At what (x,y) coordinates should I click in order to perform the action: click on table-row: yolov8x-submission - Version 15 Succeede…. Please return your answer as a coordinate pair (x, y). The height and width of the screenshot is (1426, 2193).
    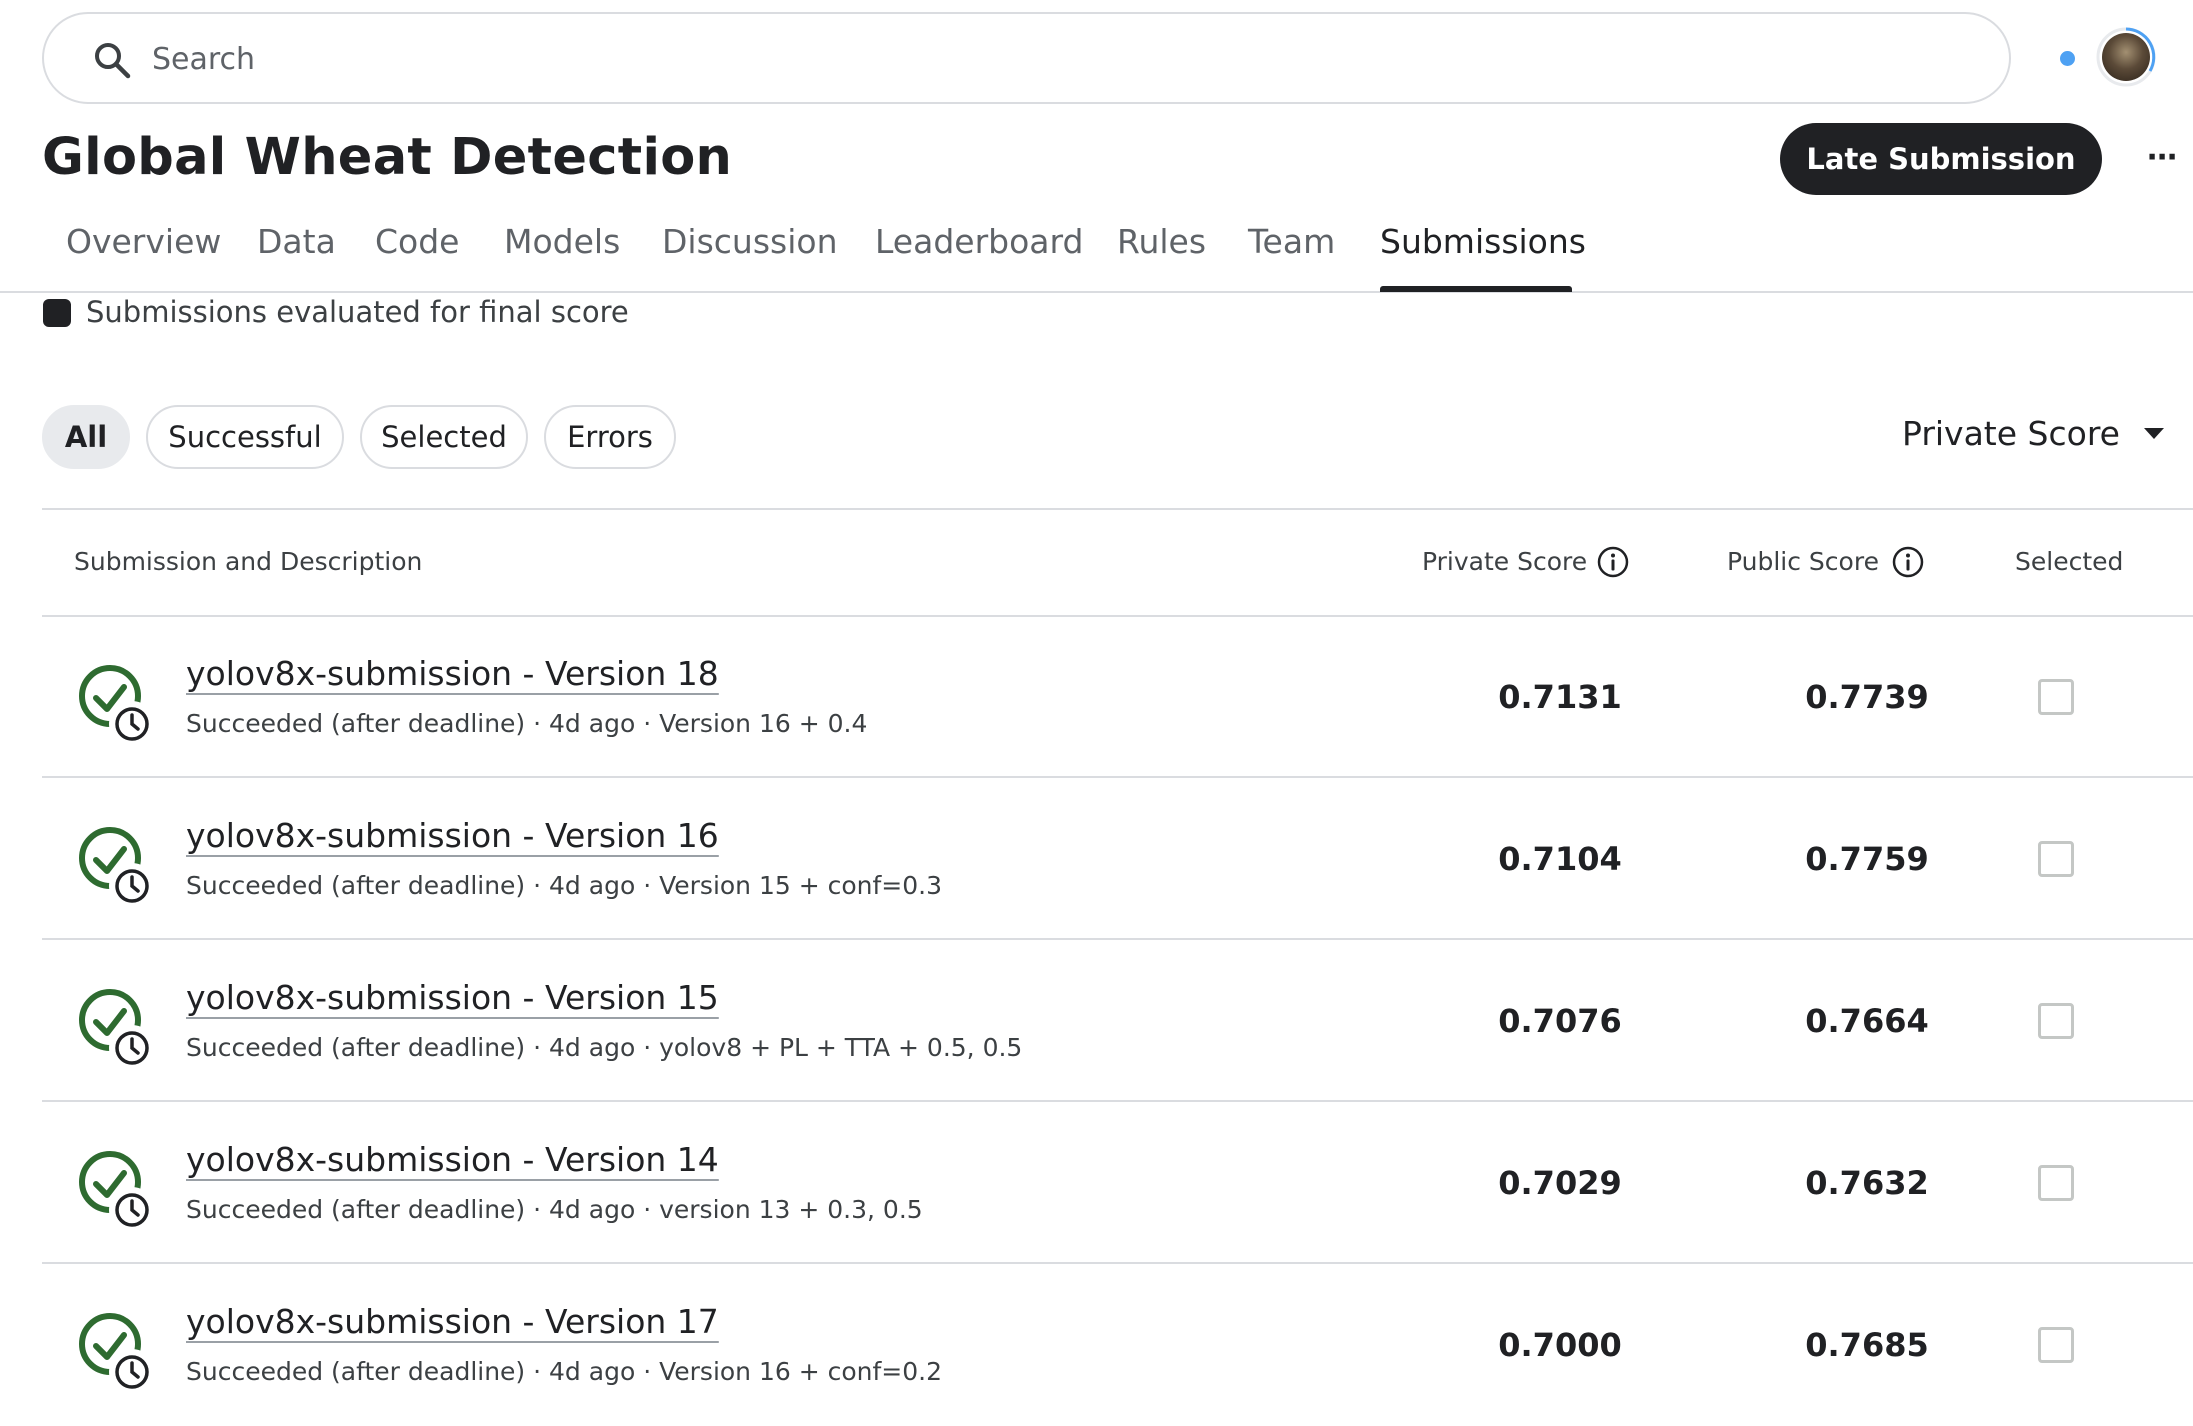
    Looking at the image, I should click on (1117, 1021).